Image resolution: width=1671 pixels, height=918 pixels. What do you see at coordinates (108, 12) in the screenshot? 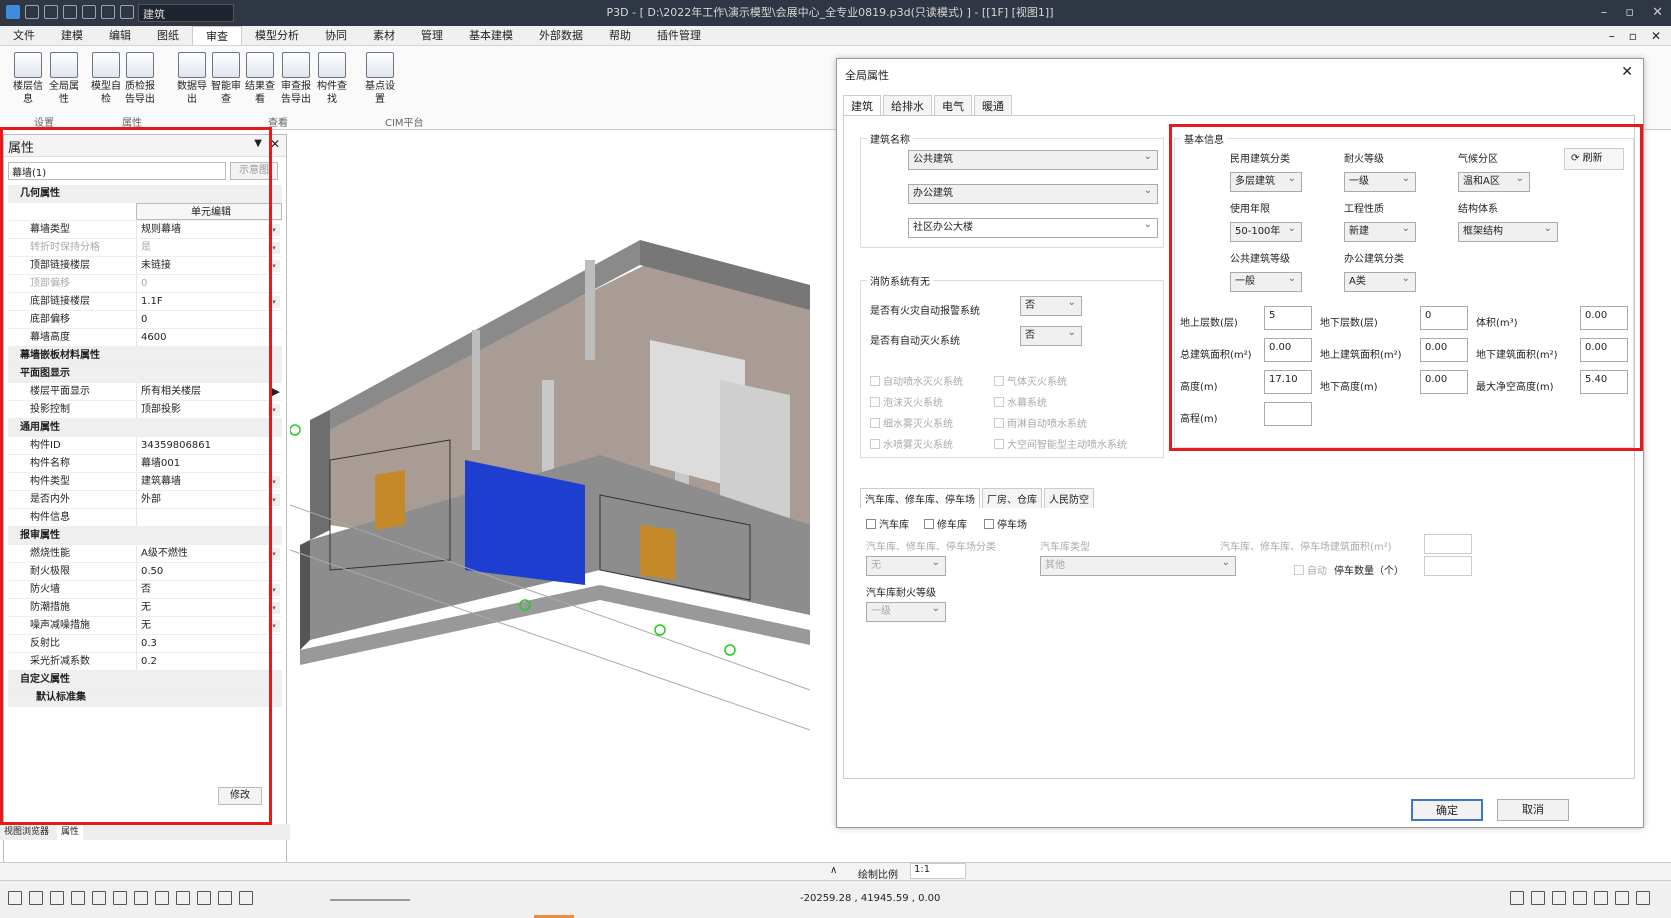
I see `undo-icon` at bounding box center [108, 12].